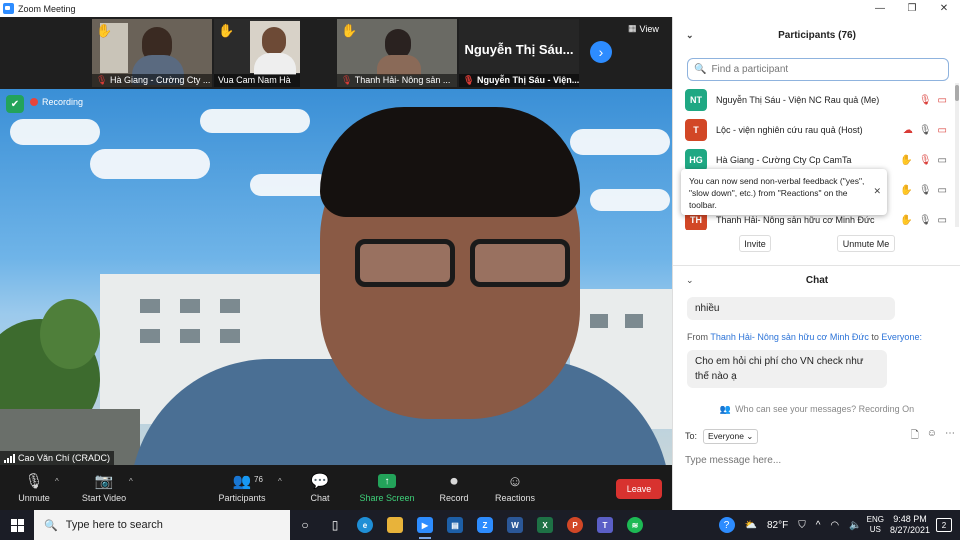  Describe the element at coordinates (454, 481) in the screenshot. I see `record-icon: ⏺` at that location.